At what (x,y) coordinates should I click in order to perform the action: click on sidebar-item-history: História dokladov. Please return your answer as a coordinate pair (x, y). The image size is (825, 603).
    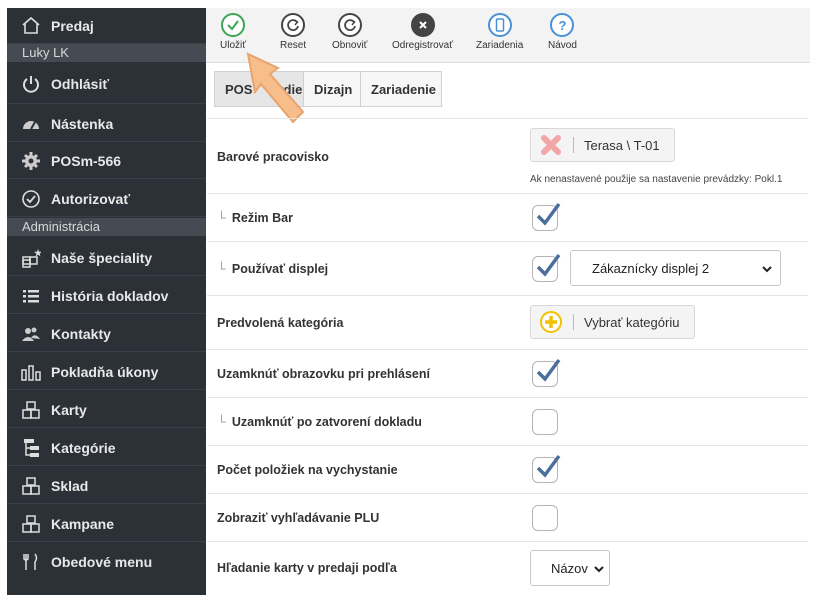
    Looking at the image, I should click on (106, 296).